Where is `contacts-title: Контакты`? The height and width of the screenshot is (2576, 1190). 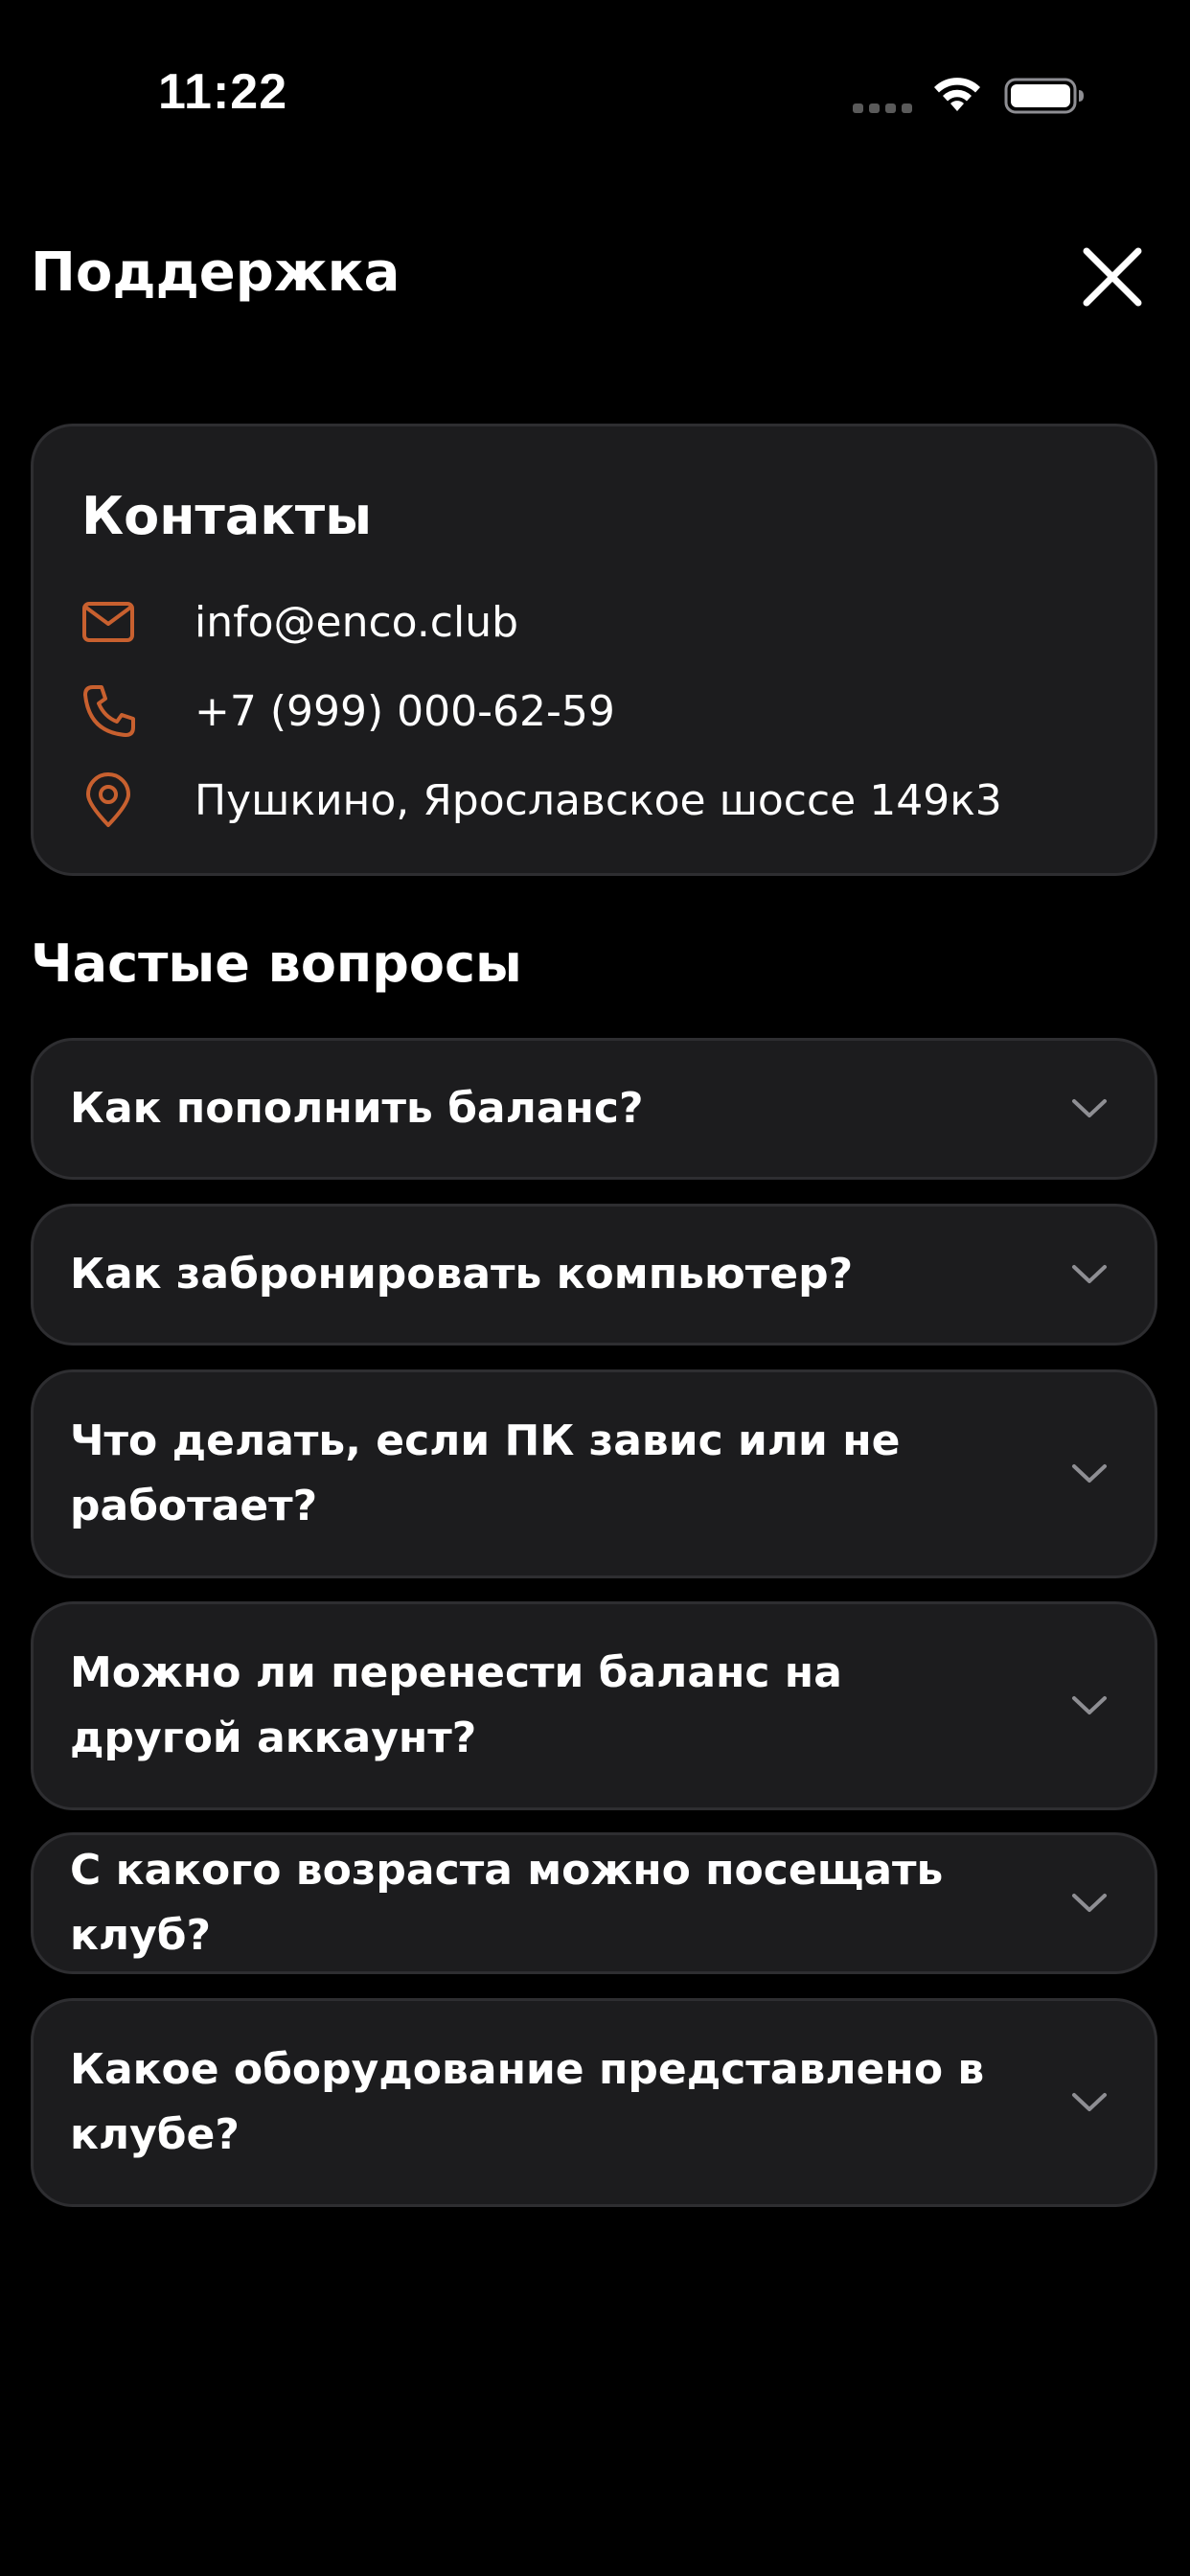
contacts-title: Контакты is located at coordinates (227, 516).